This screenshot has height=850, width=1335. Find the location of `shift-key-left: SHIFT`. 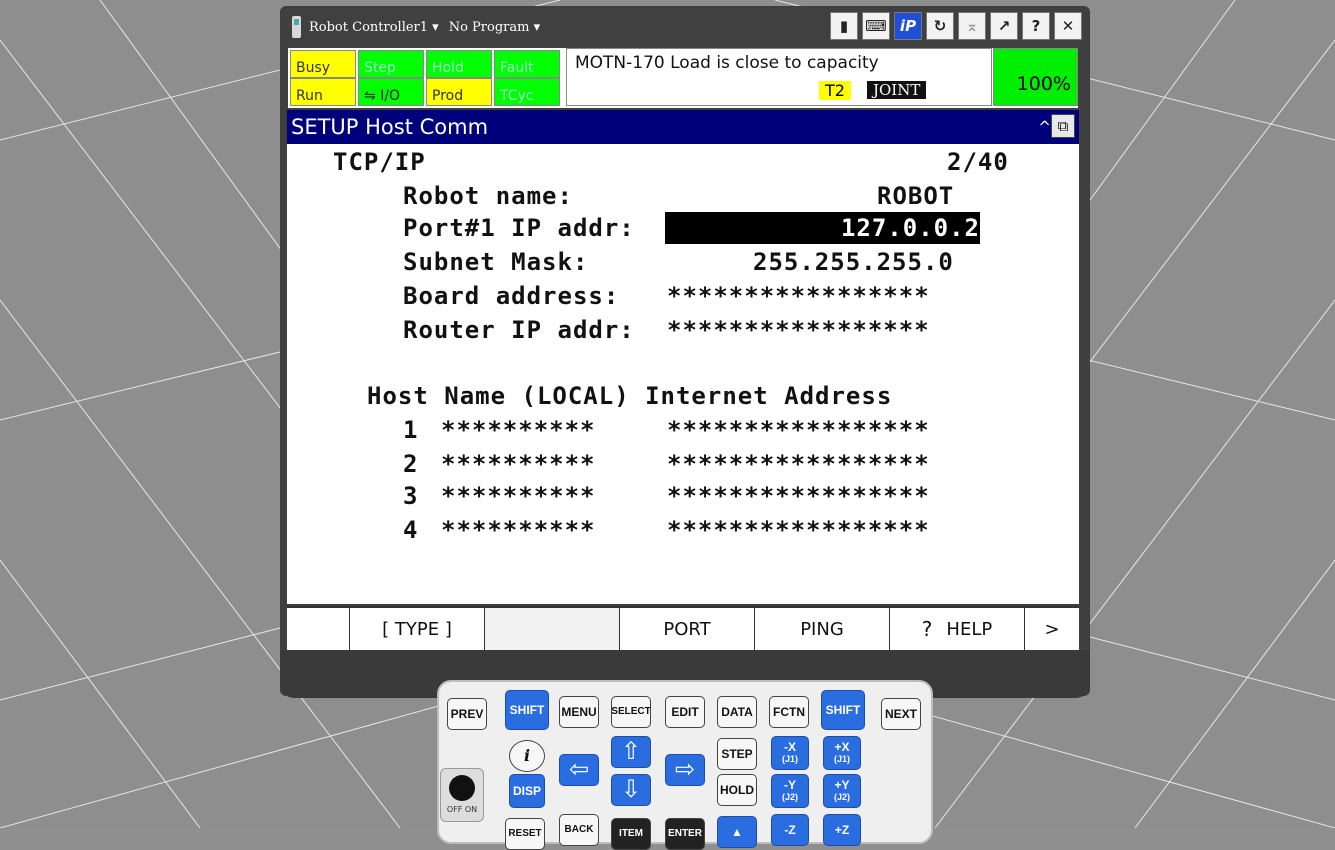

shift-key-left: SHIFT is located at coordinates (527, 710).